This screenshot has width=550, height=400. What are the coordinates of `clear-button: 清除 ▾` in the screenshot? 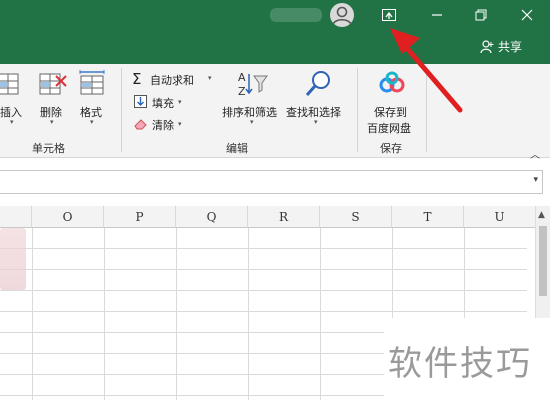 It's located at (162, 125).